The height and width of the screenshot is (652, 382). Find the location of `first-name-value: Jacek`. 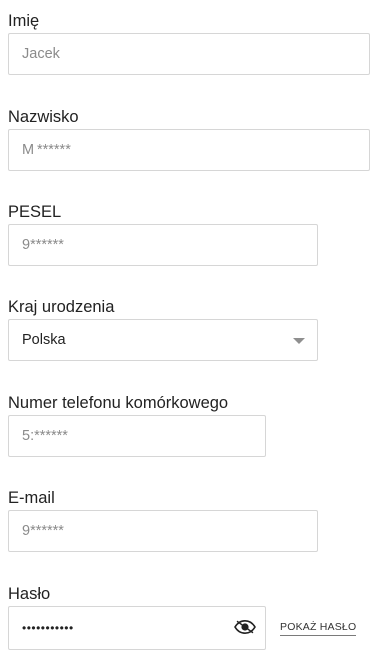

first-name-value: Jacek is located at coordinates (41, 54).